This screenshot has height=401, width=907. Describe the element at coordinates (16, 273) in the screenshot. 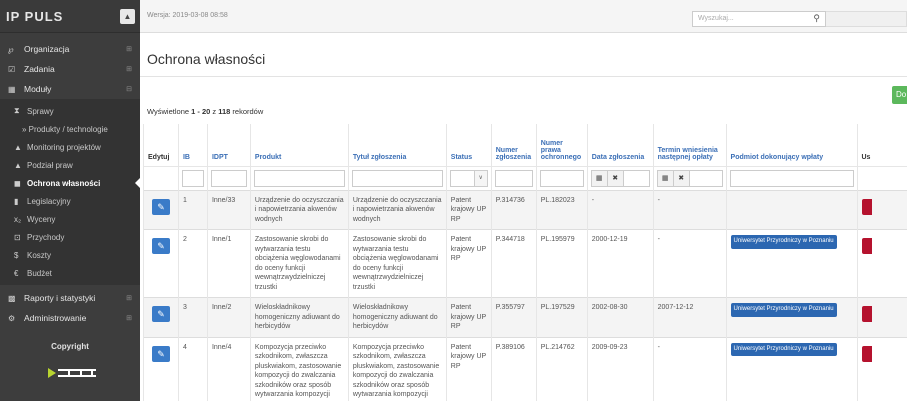

I see `euro-icon: €` at that location.